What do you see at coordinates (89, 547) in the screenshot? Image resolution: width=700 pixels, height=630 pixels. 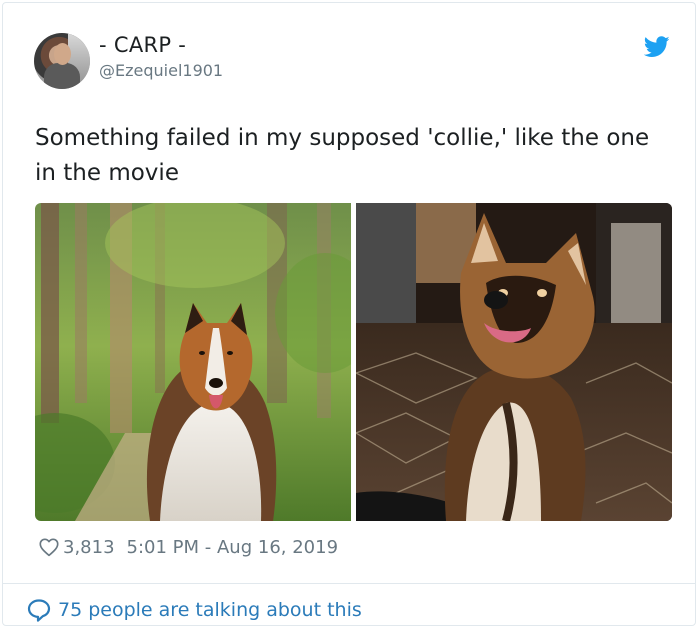 I see `likes-count: 3,813` at bounding box center [89, 547].